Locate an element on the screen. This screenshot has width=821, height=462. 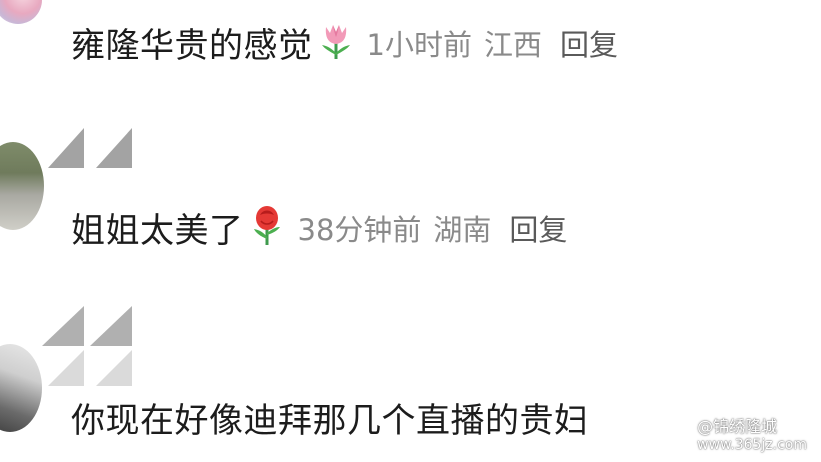
watermark-url: www.365jz.com is located at coordinates (752, 445).